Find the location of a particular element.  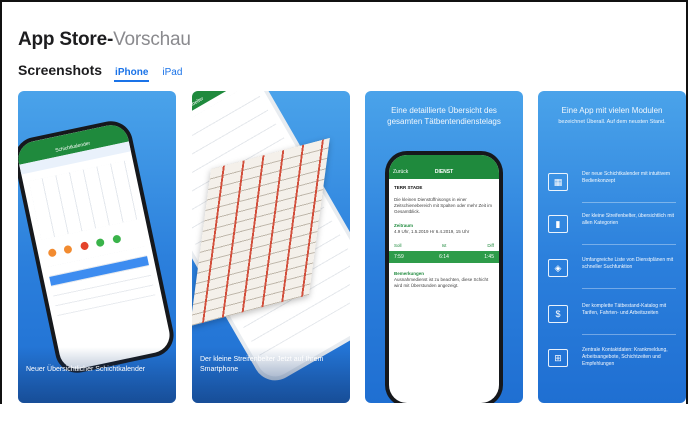

screenshots-header: Screenshots iPhone iPad is located at coordinates (100, 72).